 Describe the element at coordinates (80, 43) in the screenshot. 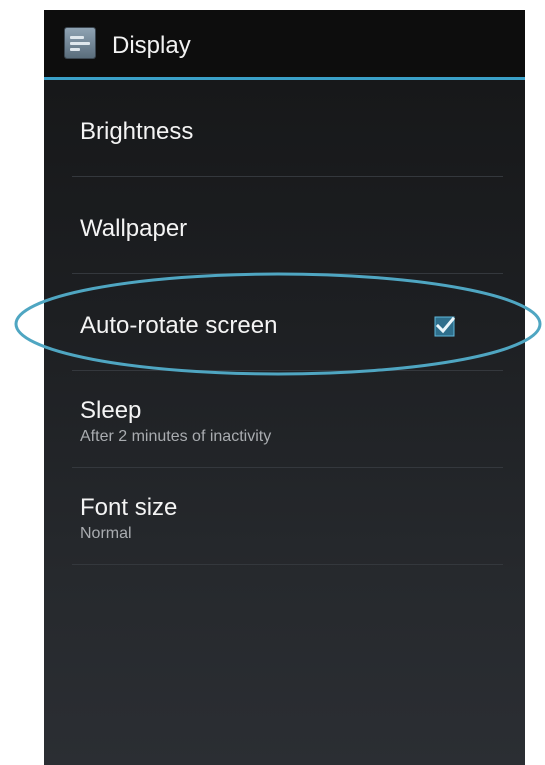

I see `display-settings-icon` at that location.